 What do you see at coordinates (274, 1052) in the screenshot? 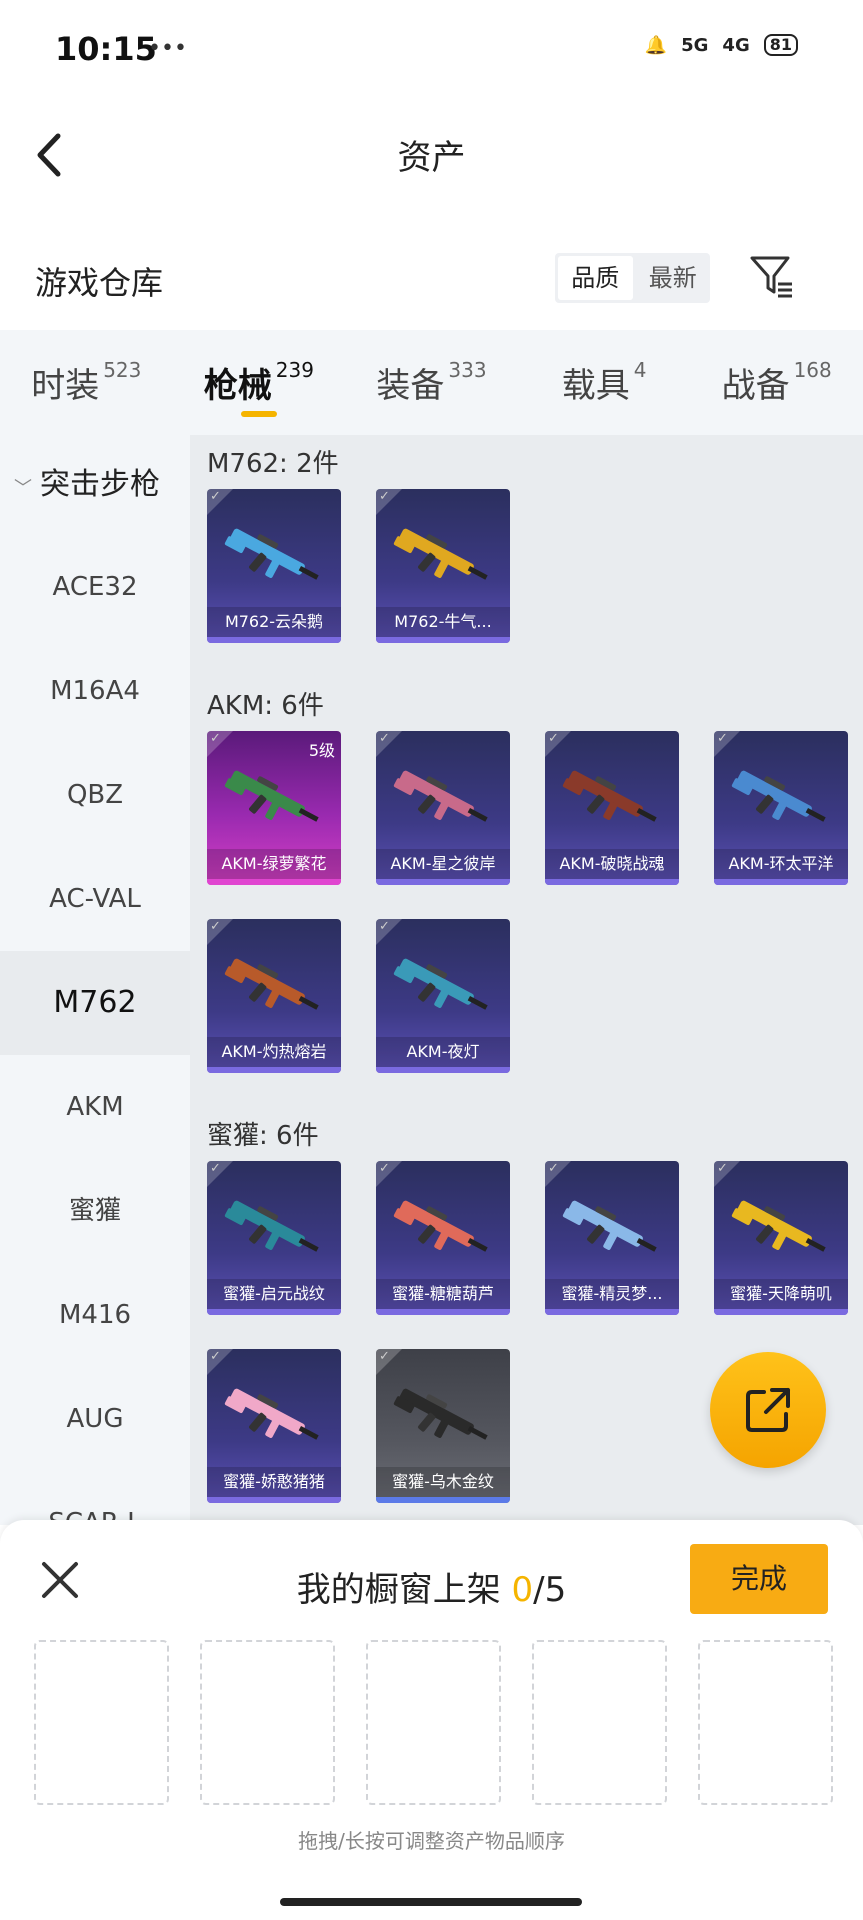
I see `asset-name: AKM-灼热熔岩` at bounding box center [274, 1052].